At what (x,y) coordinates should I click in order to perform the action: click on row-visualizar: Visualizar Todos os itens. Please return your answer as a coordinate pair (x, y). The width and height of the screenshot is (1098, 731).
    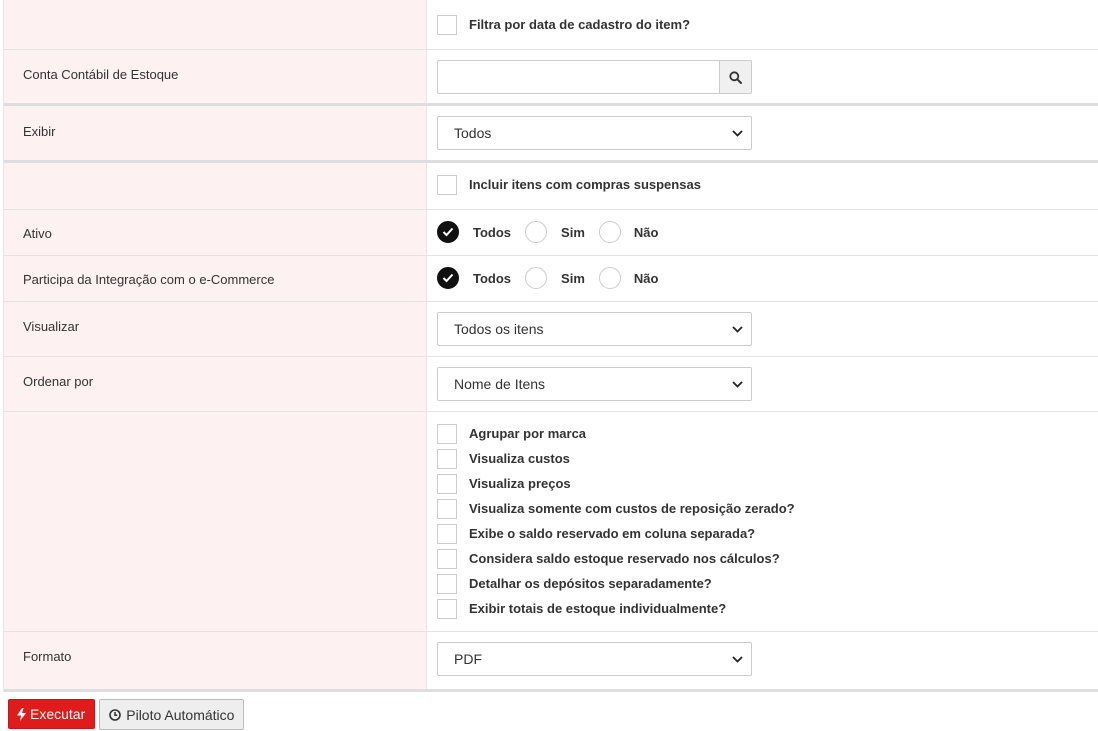
    Looking at the image, I should click on (551, 329).